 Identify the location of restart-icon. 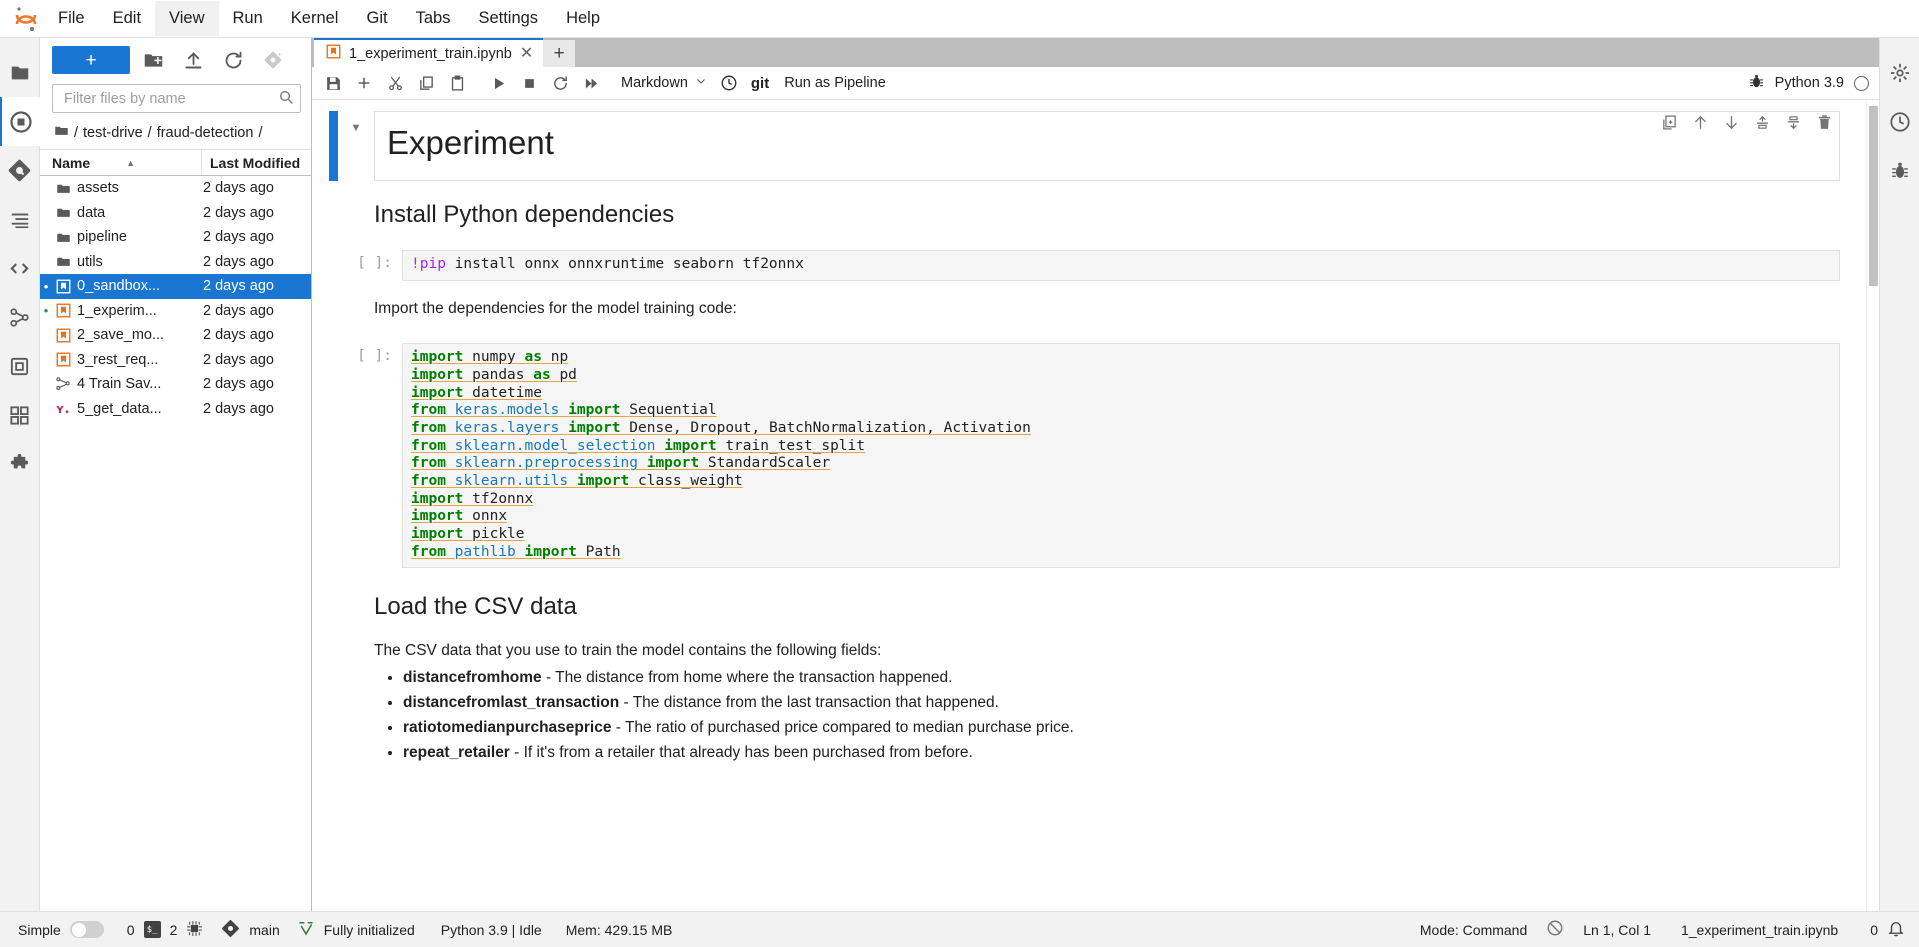
(560, 83).